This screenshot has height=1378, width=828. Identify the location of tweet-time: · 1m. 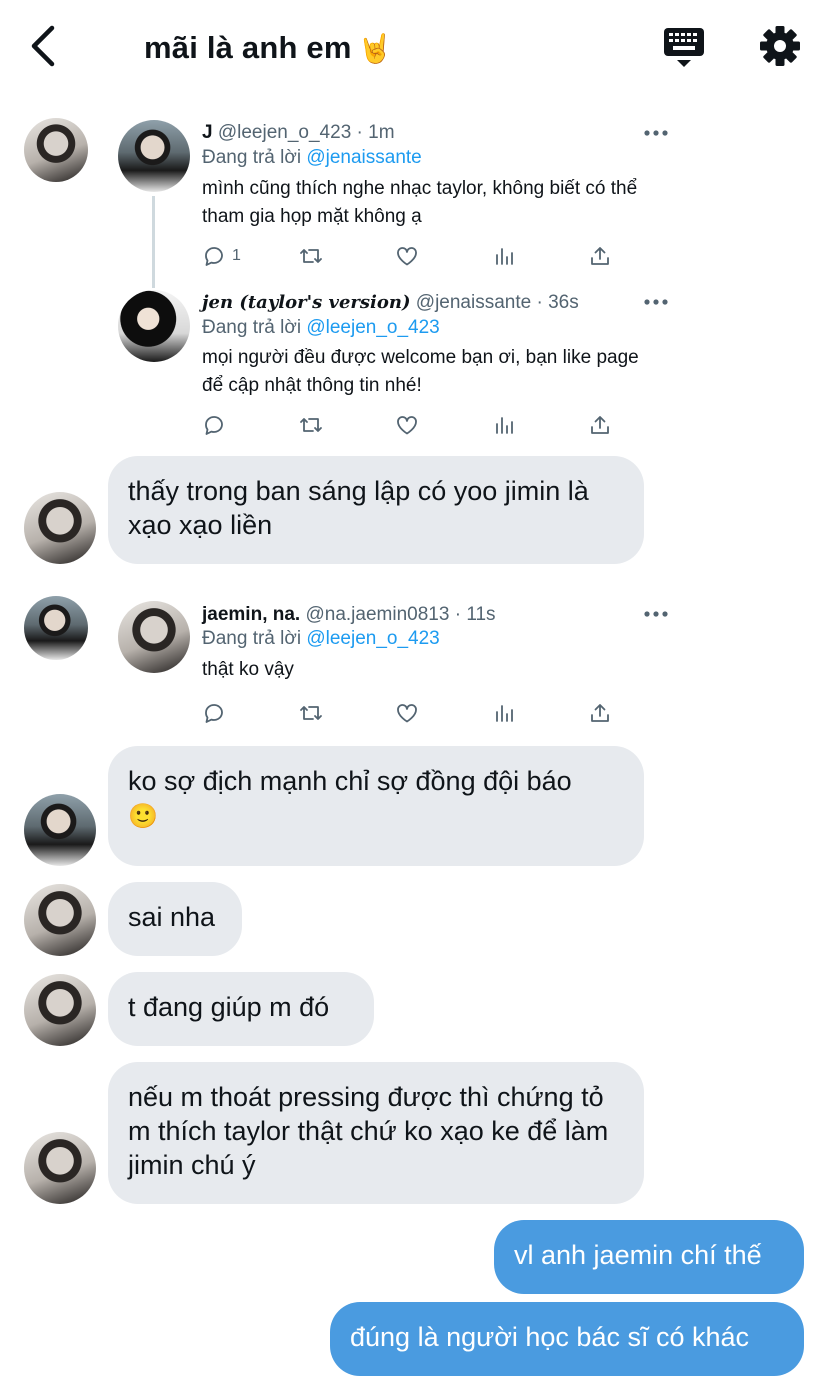
(375, 132).